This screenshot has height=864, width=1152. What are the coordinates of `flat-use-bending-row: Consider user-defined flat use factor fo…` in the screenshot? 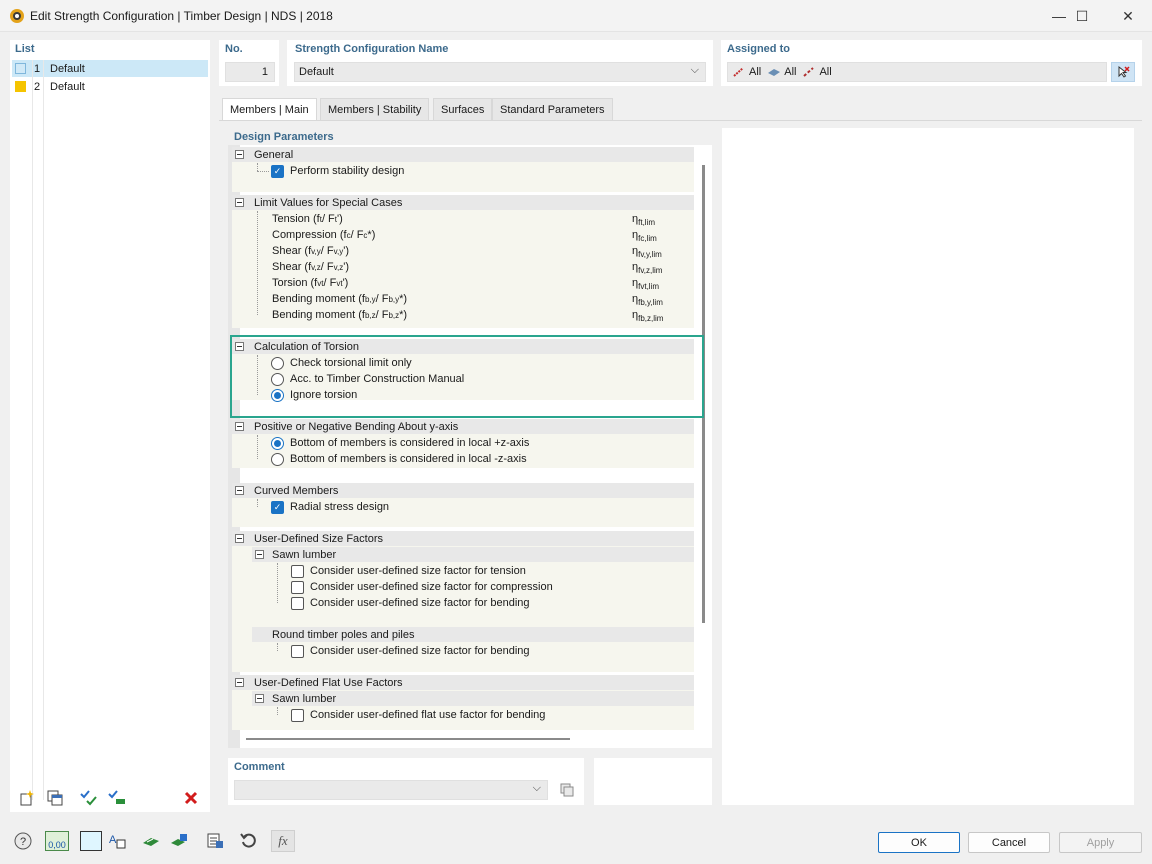 It's located at (418, 715).